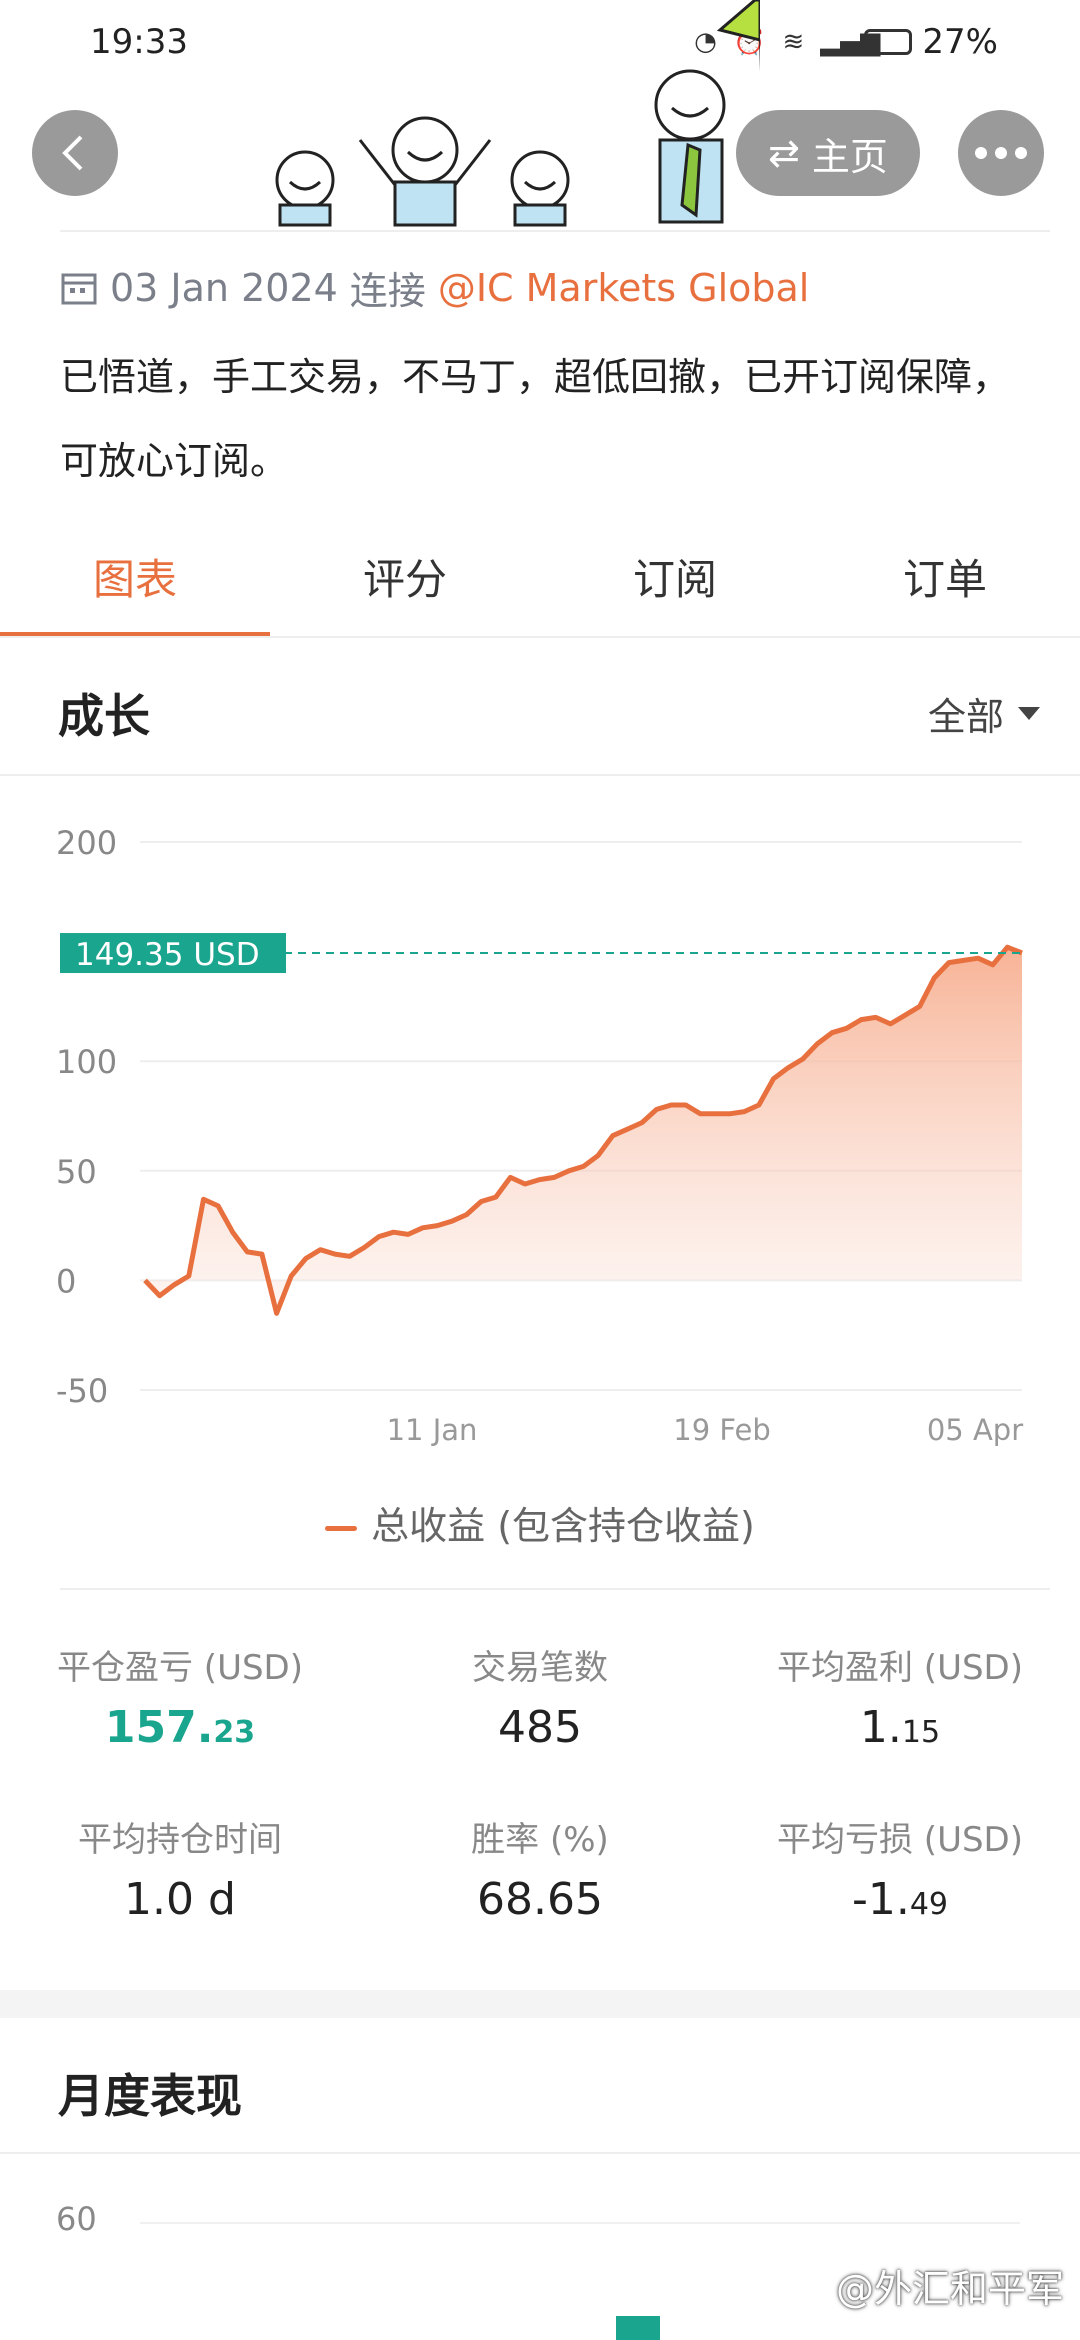  I want to click on y-tick-label: 100, so click(86, 1062).